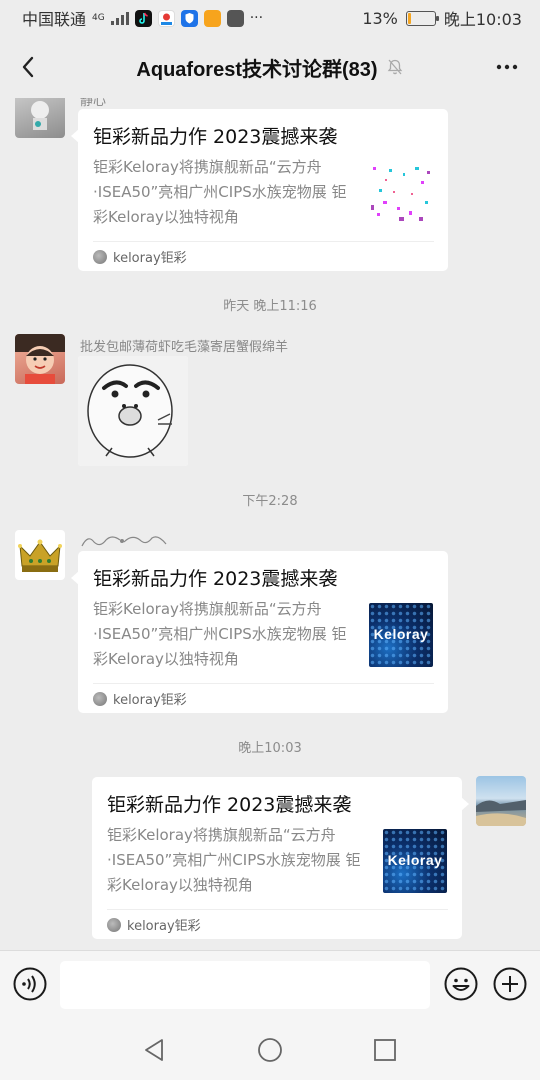 This screenshot has width=540, height=1080. I want to click on home-circle-icon, so click(270, 1050).